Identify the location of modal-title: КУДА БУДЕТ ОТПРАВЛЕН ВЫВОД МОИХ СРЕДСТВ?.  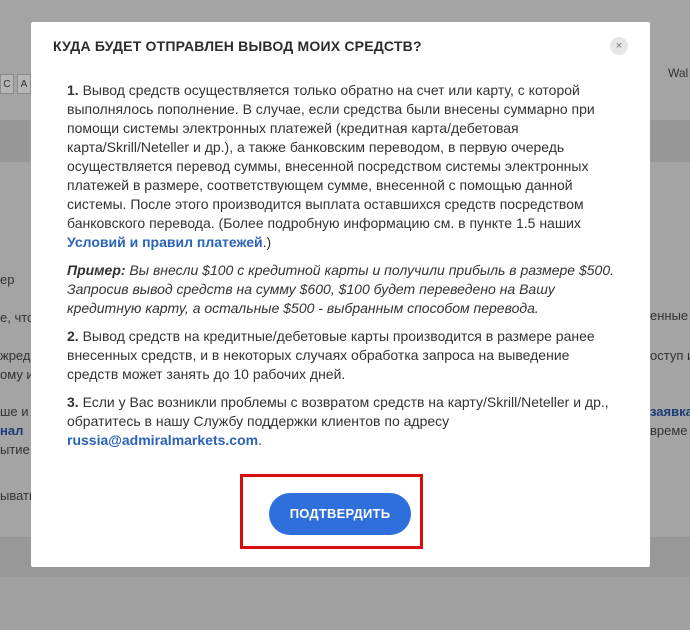
(237, 46).